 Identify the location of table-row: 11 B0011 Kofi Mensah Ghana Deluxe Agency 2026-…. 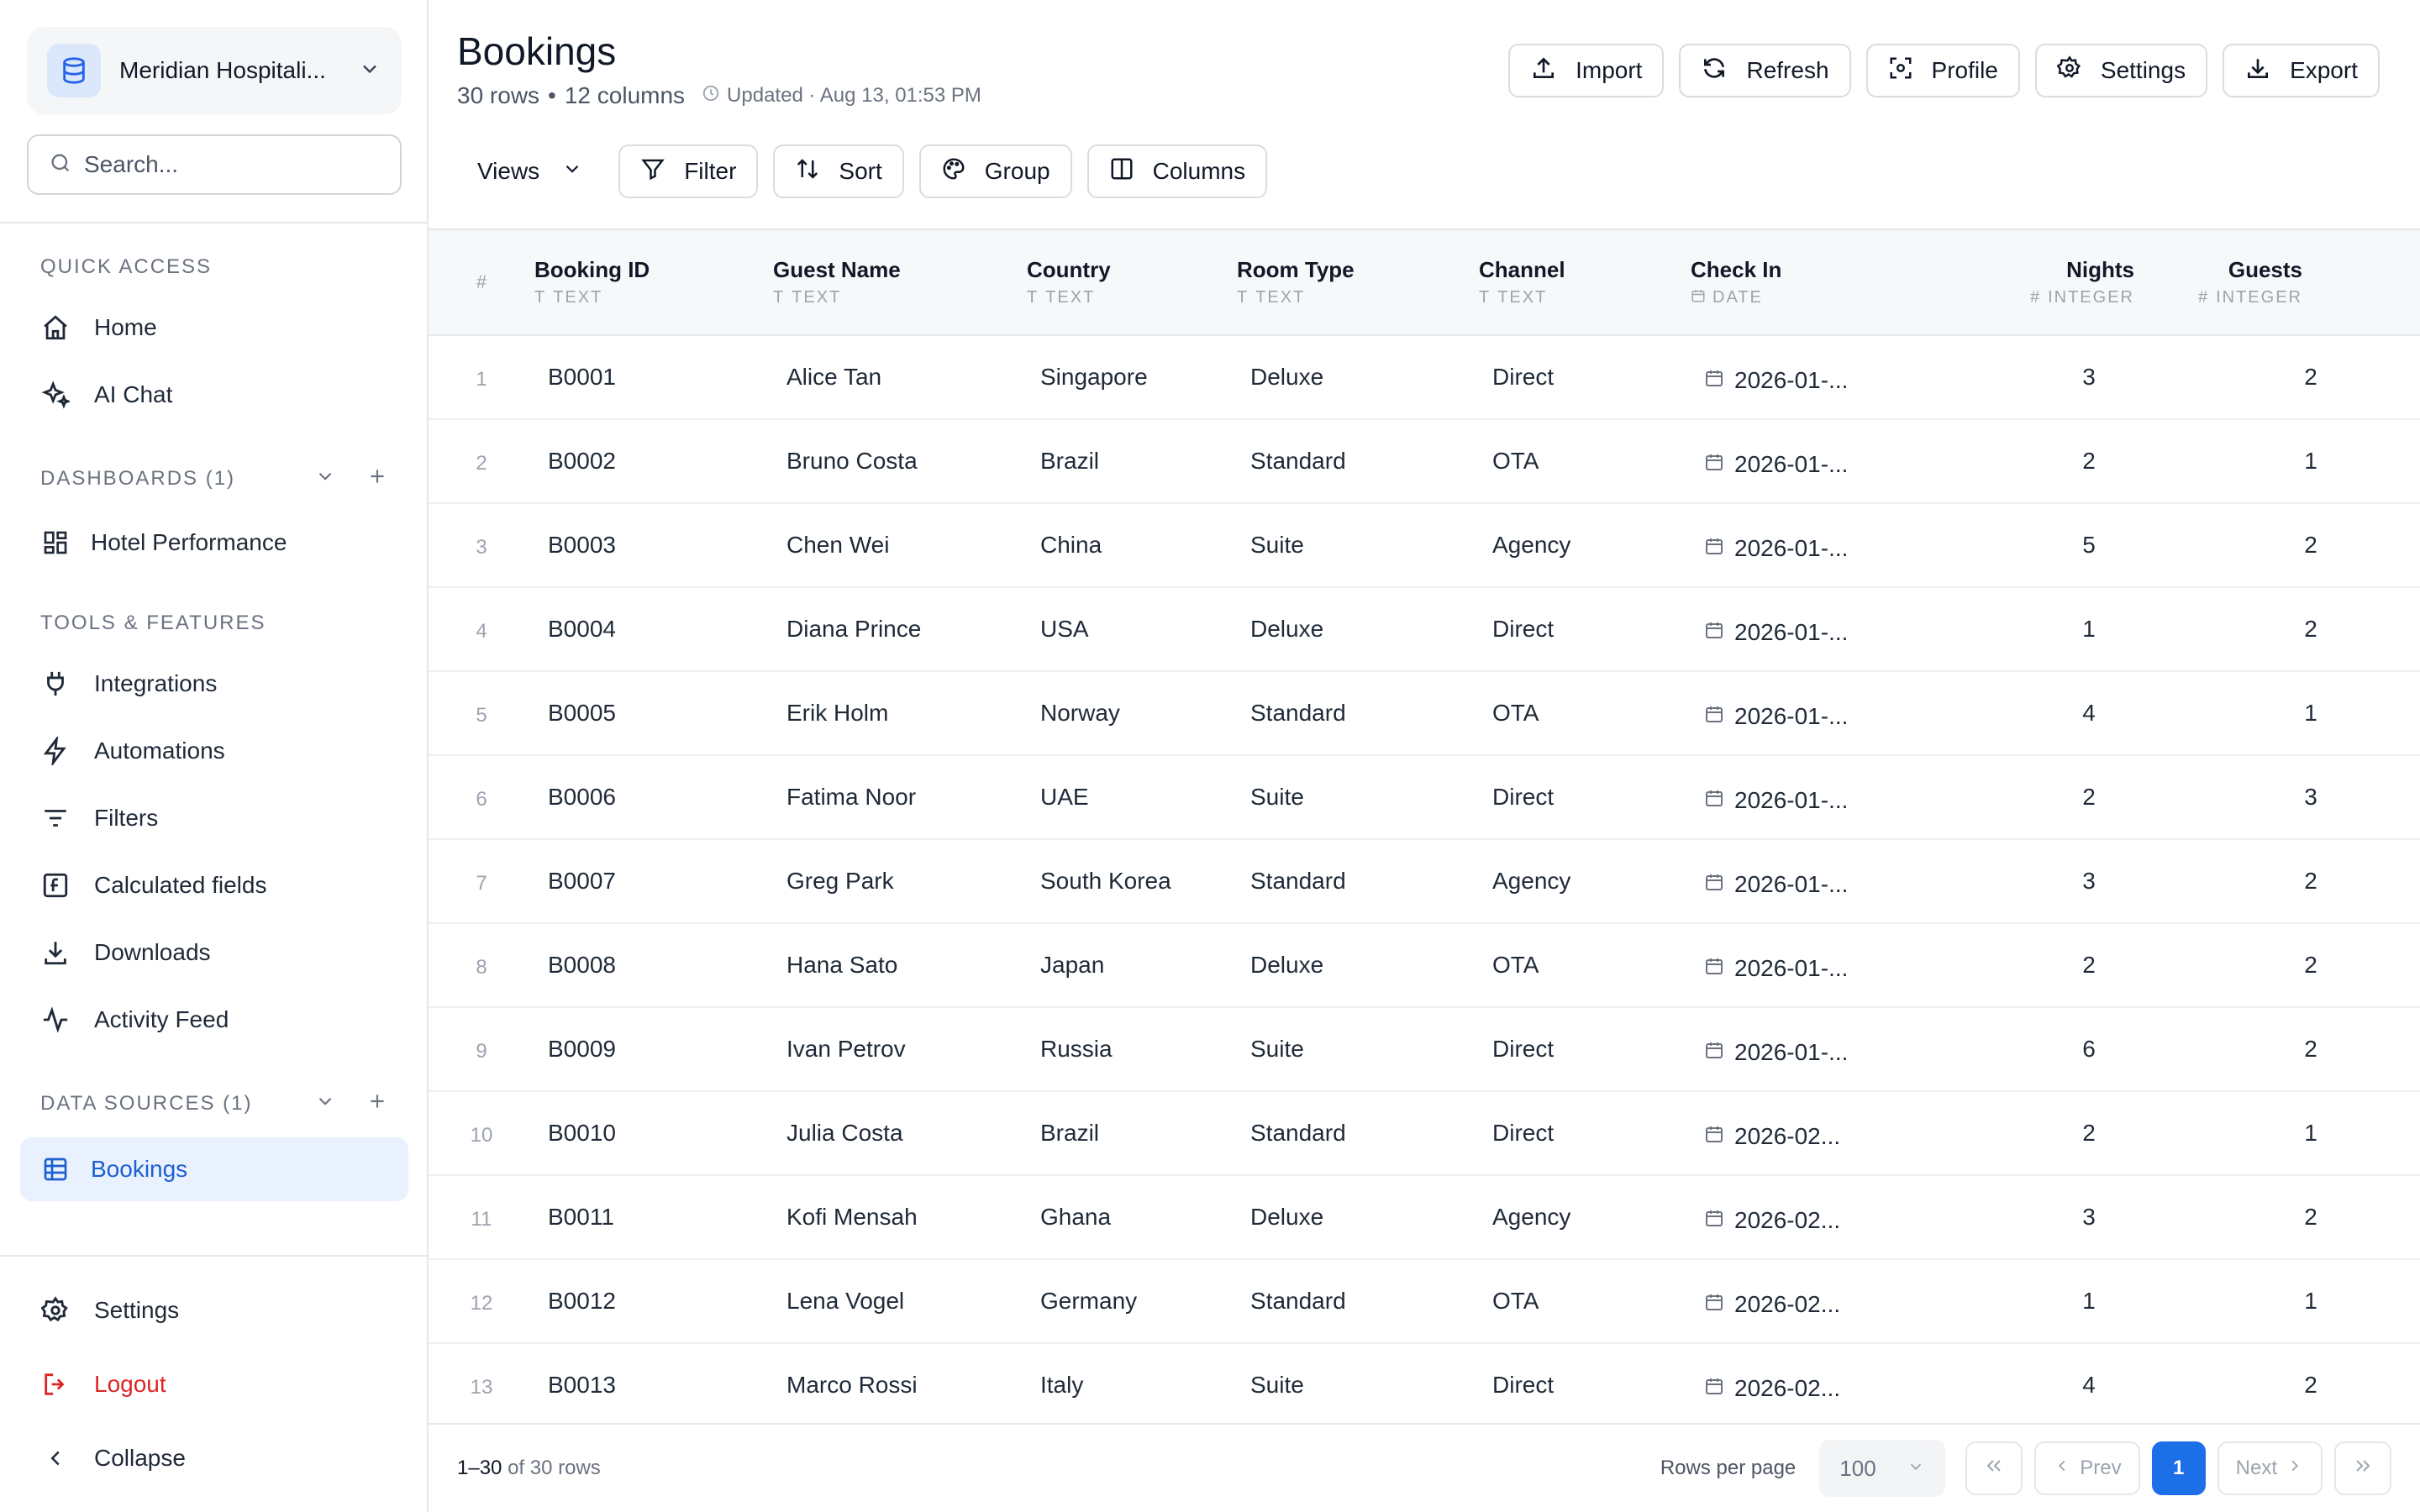
(1424, 1217).